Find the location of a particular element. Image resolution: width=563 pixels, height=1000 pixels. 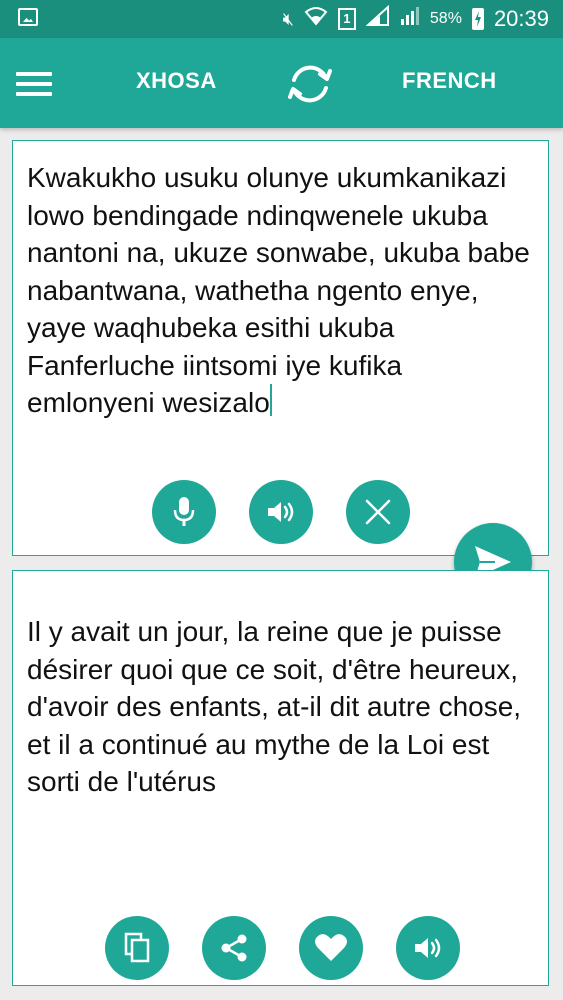

share-icon is located at coordinates (234, 948).